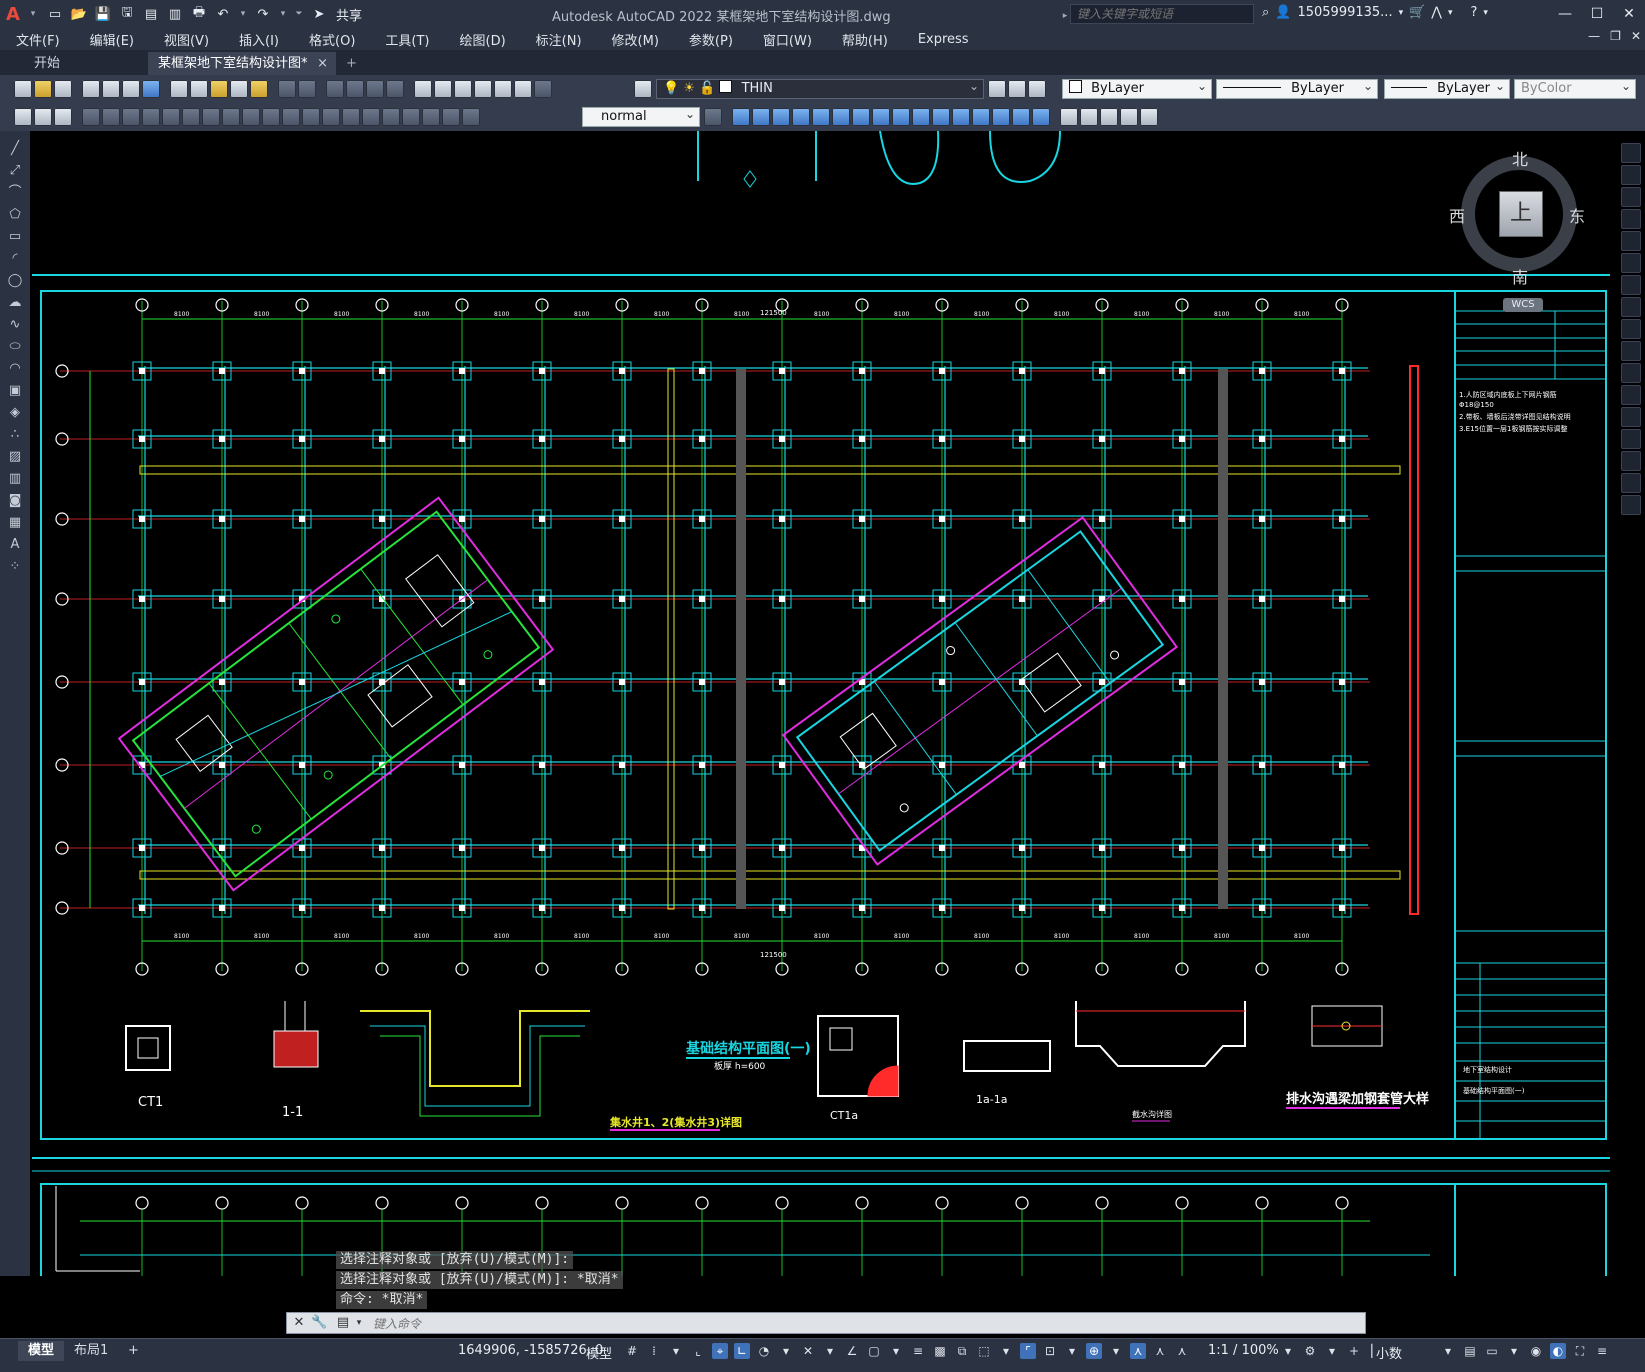 The image size is (1645, 1372). I want to click on share-icon: ➤, so click(319, 14).